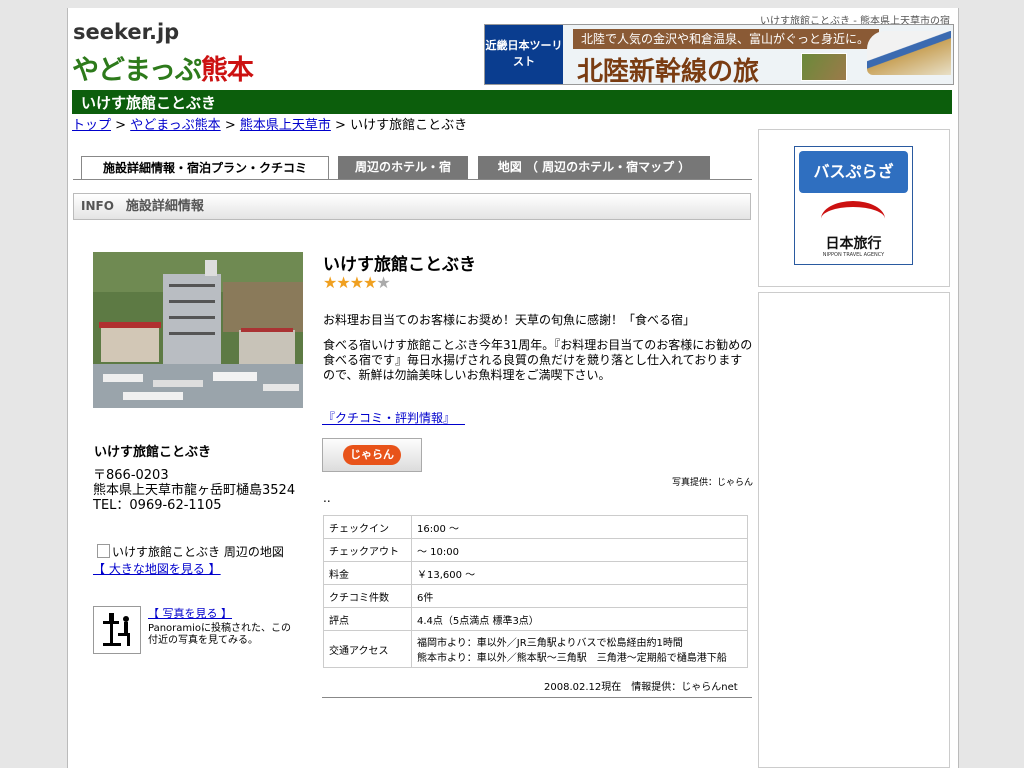 The width and height of the screenshot is (1024, 768). What do you see at coordinates (909, 53) in the screenshot?
I see `banner-train-image` at bounding box center [909, 53].